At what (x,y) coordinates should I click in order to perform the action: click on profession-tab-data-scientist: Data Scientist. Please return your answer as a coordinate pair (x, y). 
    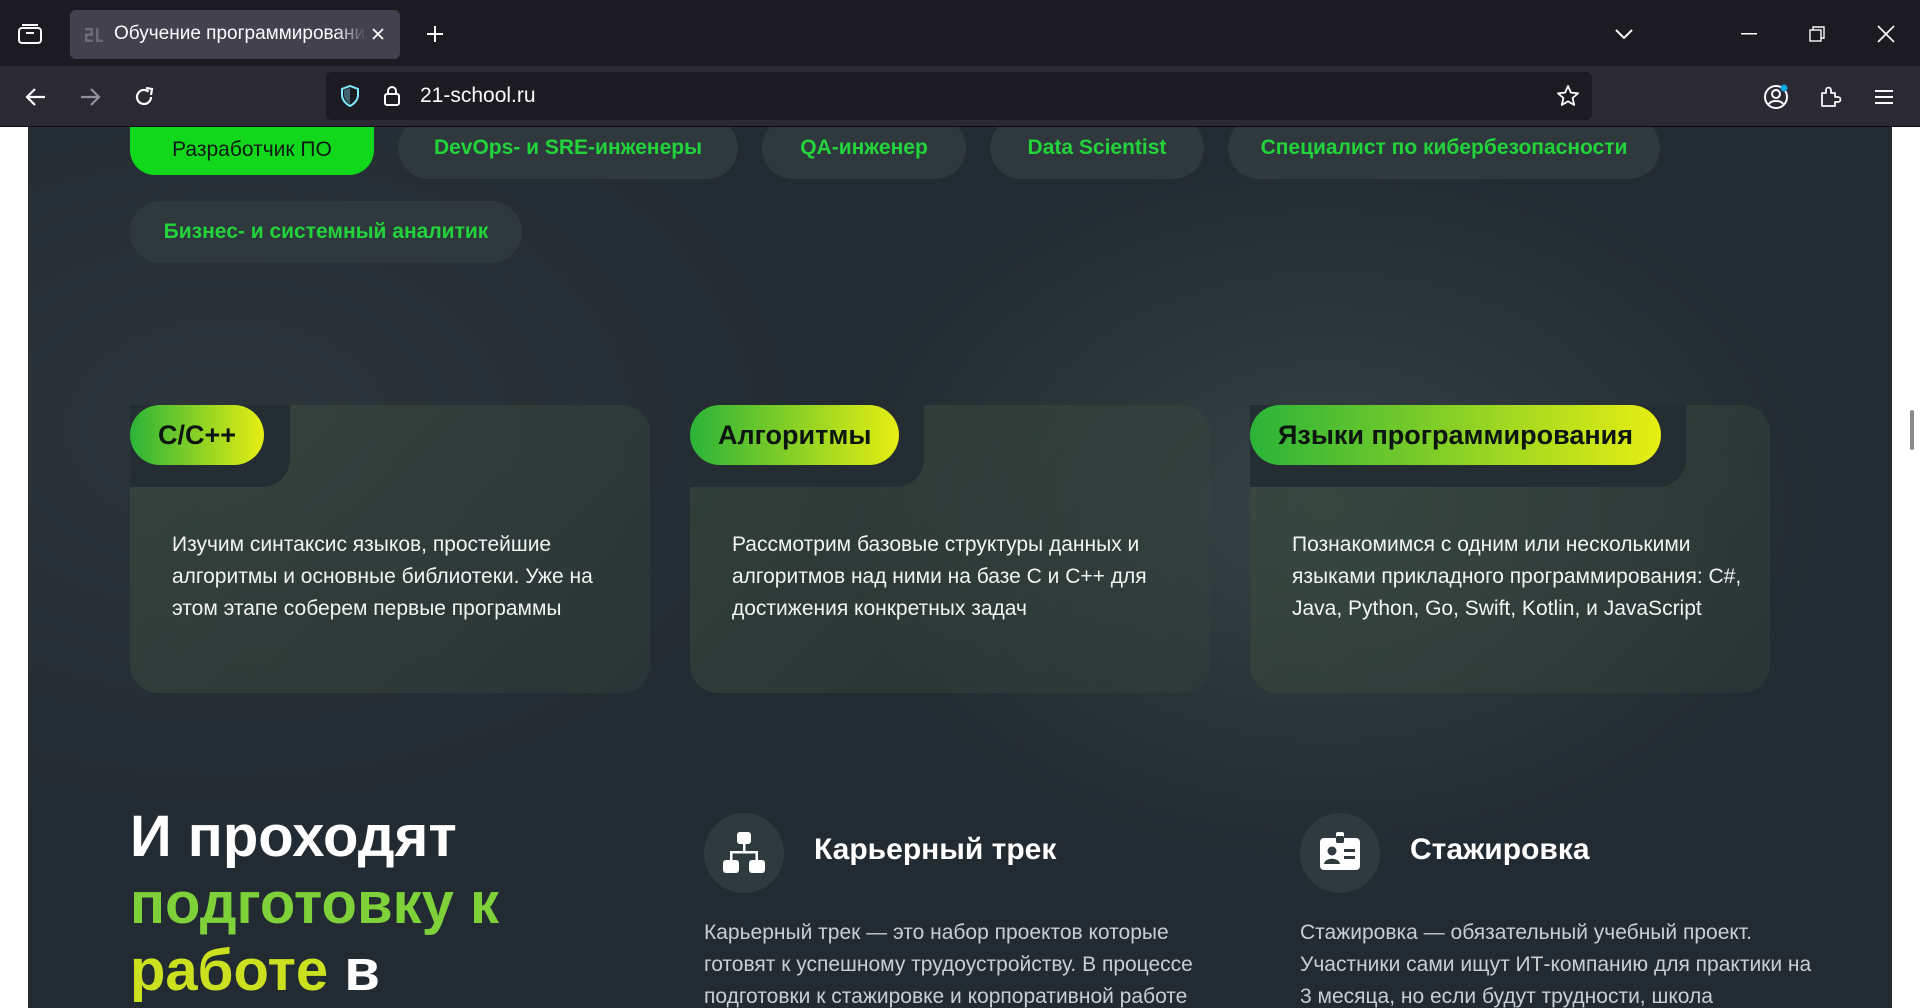
    Looking at the image, I should click on (1097, 153).